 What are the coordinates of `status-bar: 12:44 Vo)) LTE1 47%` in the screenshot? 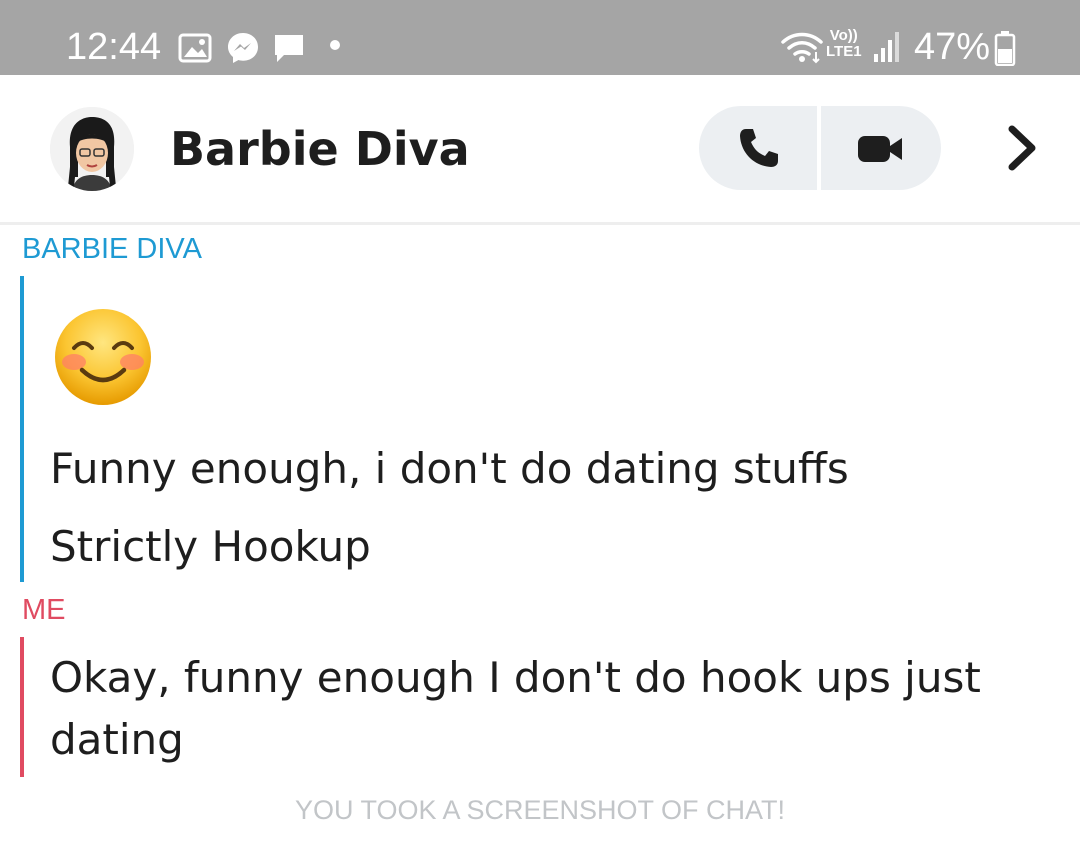 It's located at (540, 37).